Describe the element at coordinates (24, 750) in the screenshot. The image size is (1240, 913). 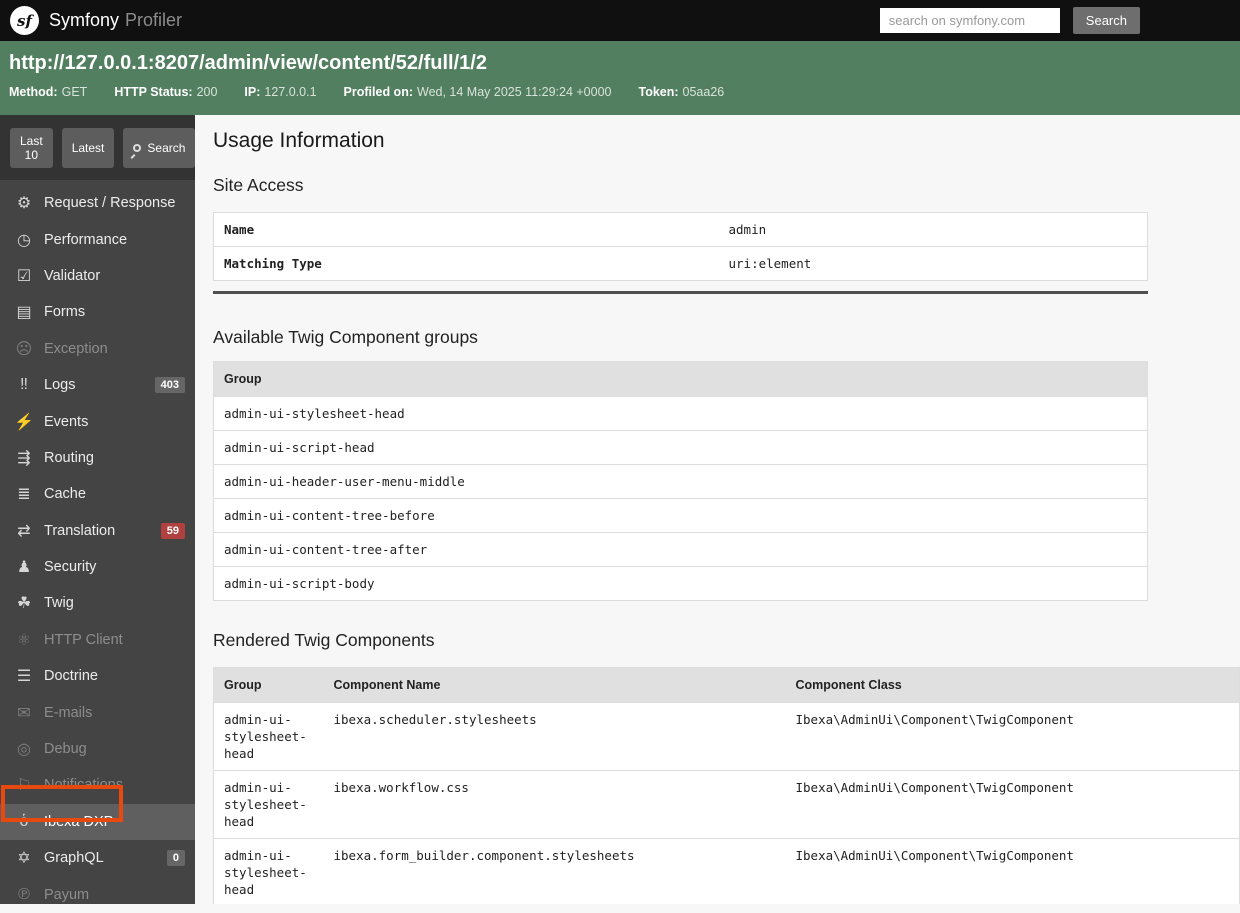
I see `debug-icon: ◎` at that location.